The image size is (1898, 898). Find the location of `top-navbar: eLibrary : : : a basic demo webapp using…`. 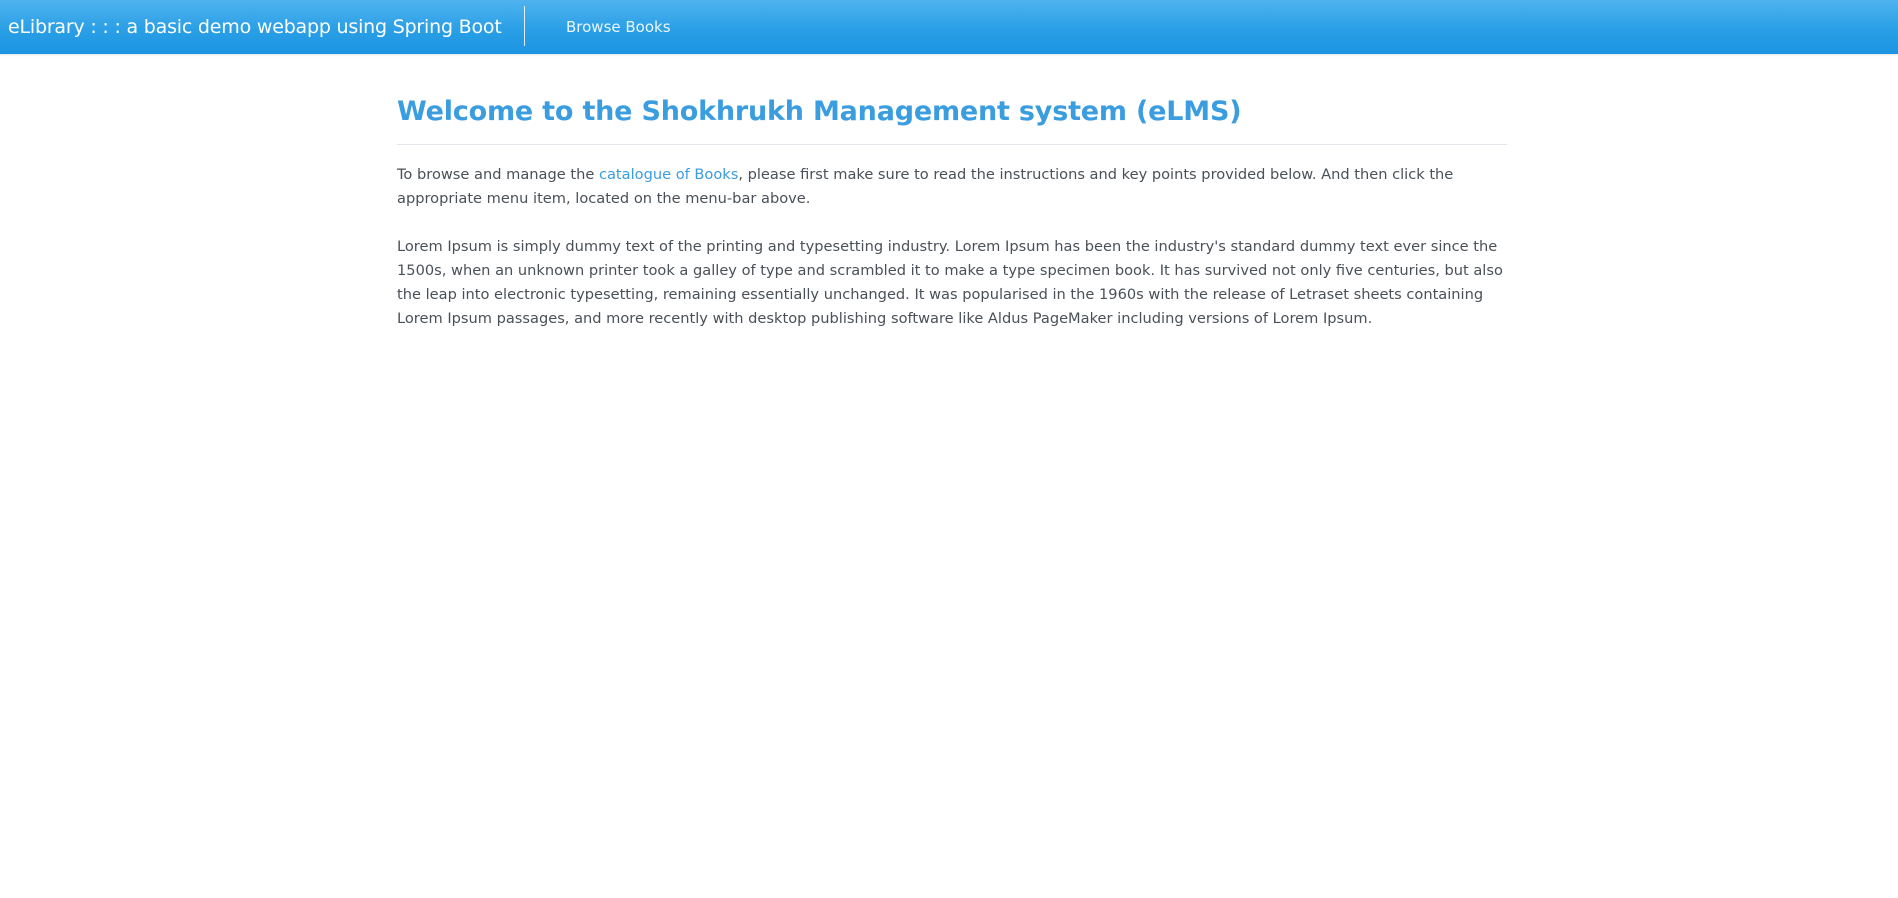

top-navbar: eLibrary : : : a basic demo webapp using… is located at coordinates (949, 27).